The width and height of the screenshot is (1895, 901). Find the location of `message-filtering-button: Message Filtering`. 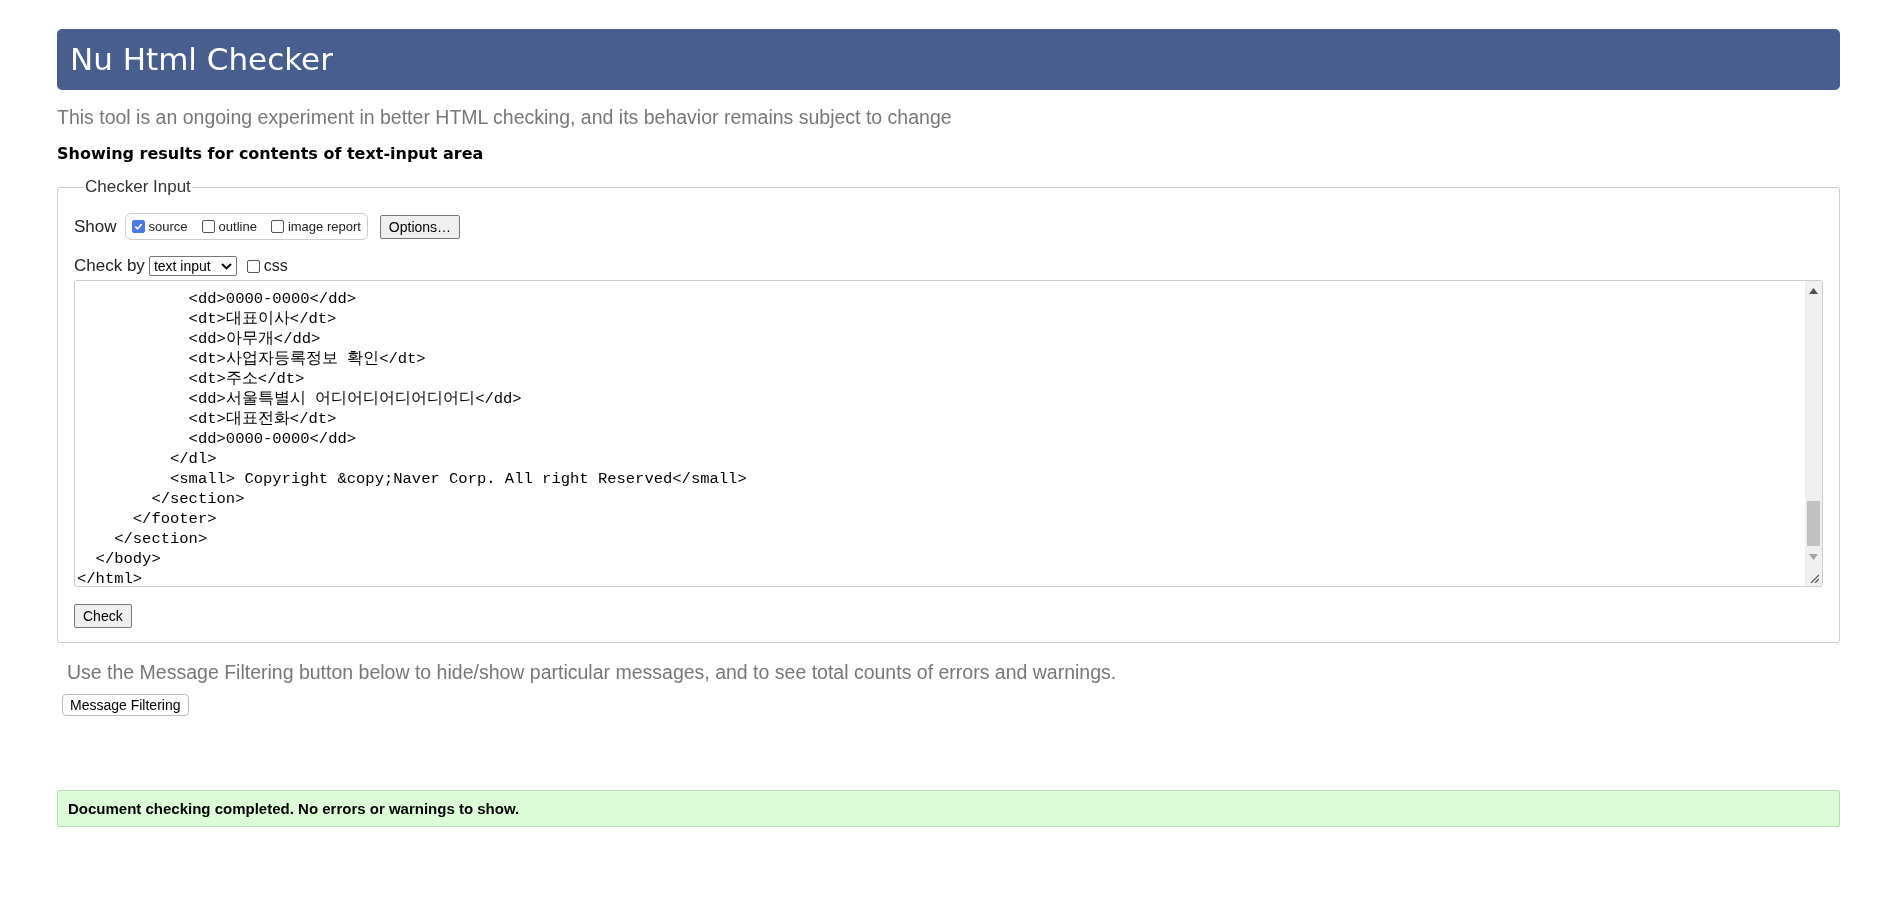

message-filtering-button: Message Filtering is located at coordinates (125, 705).